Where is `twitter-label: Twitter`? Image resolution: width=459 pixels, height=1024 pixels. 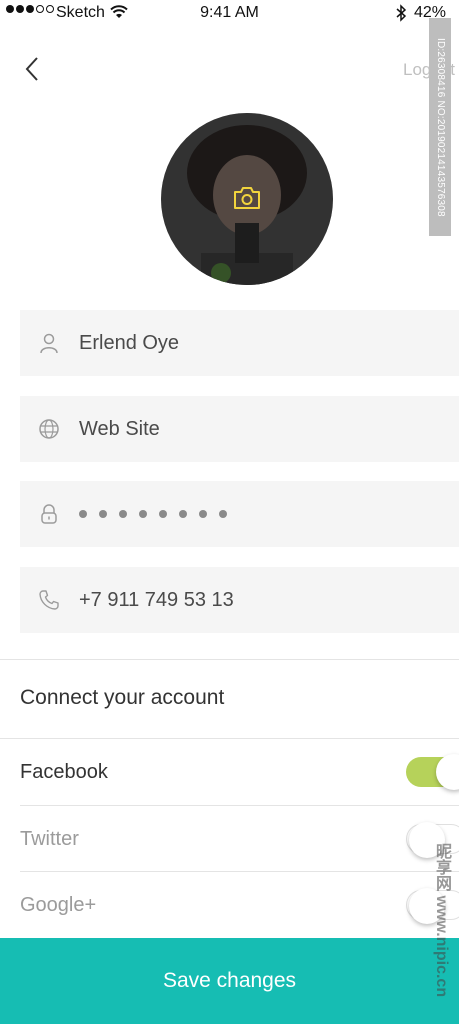 twitter-label: Twitter is located at coordinates (49, 839).